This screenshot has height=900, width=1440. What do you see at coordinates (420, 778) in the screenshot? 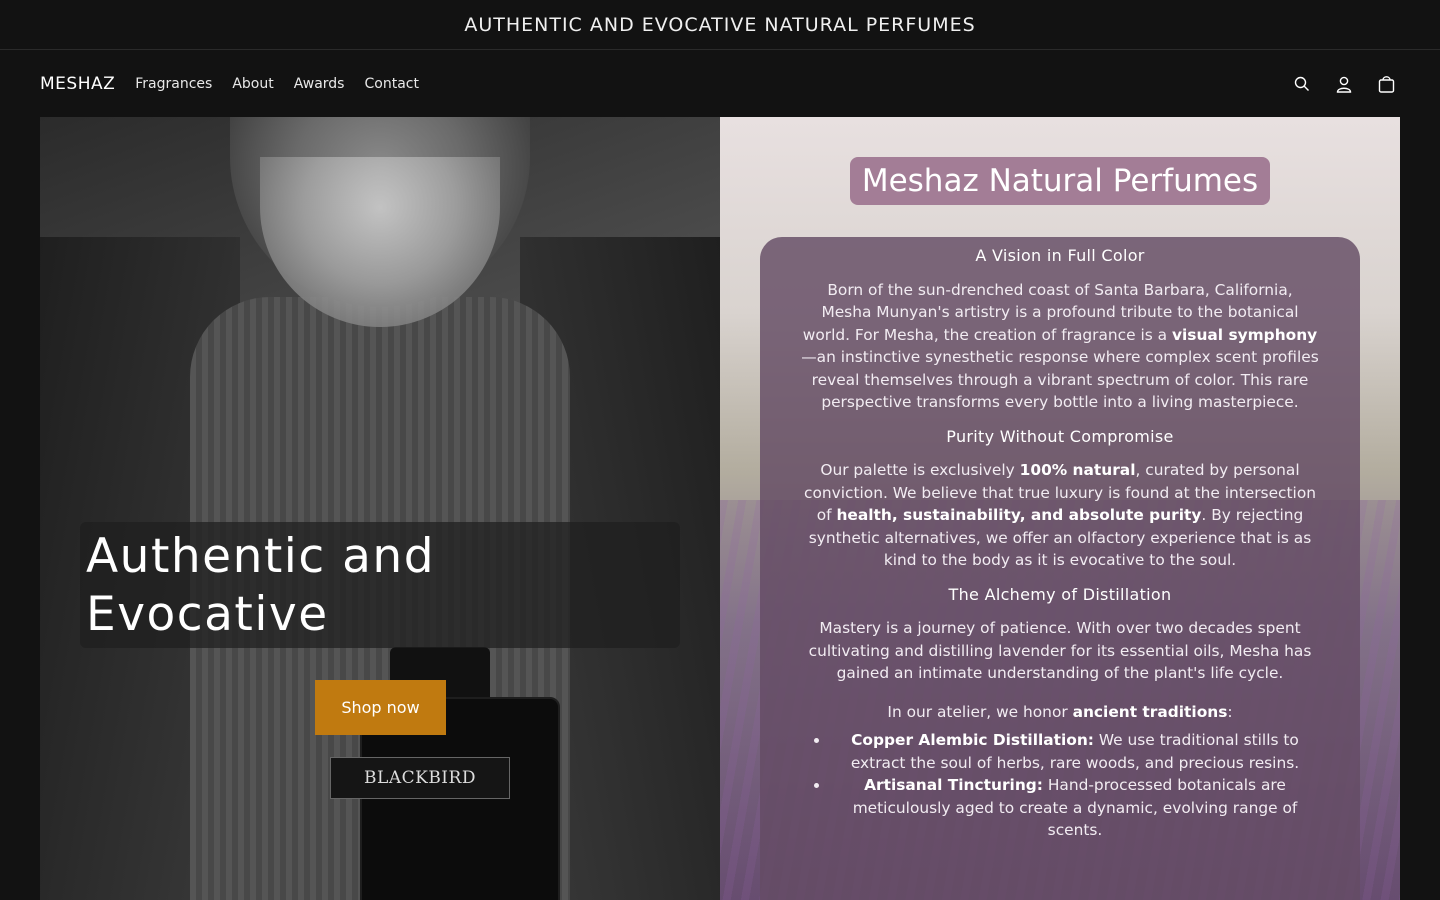
I see `bottle-label: BLACKBIRD` at bounding box center [420, 778].